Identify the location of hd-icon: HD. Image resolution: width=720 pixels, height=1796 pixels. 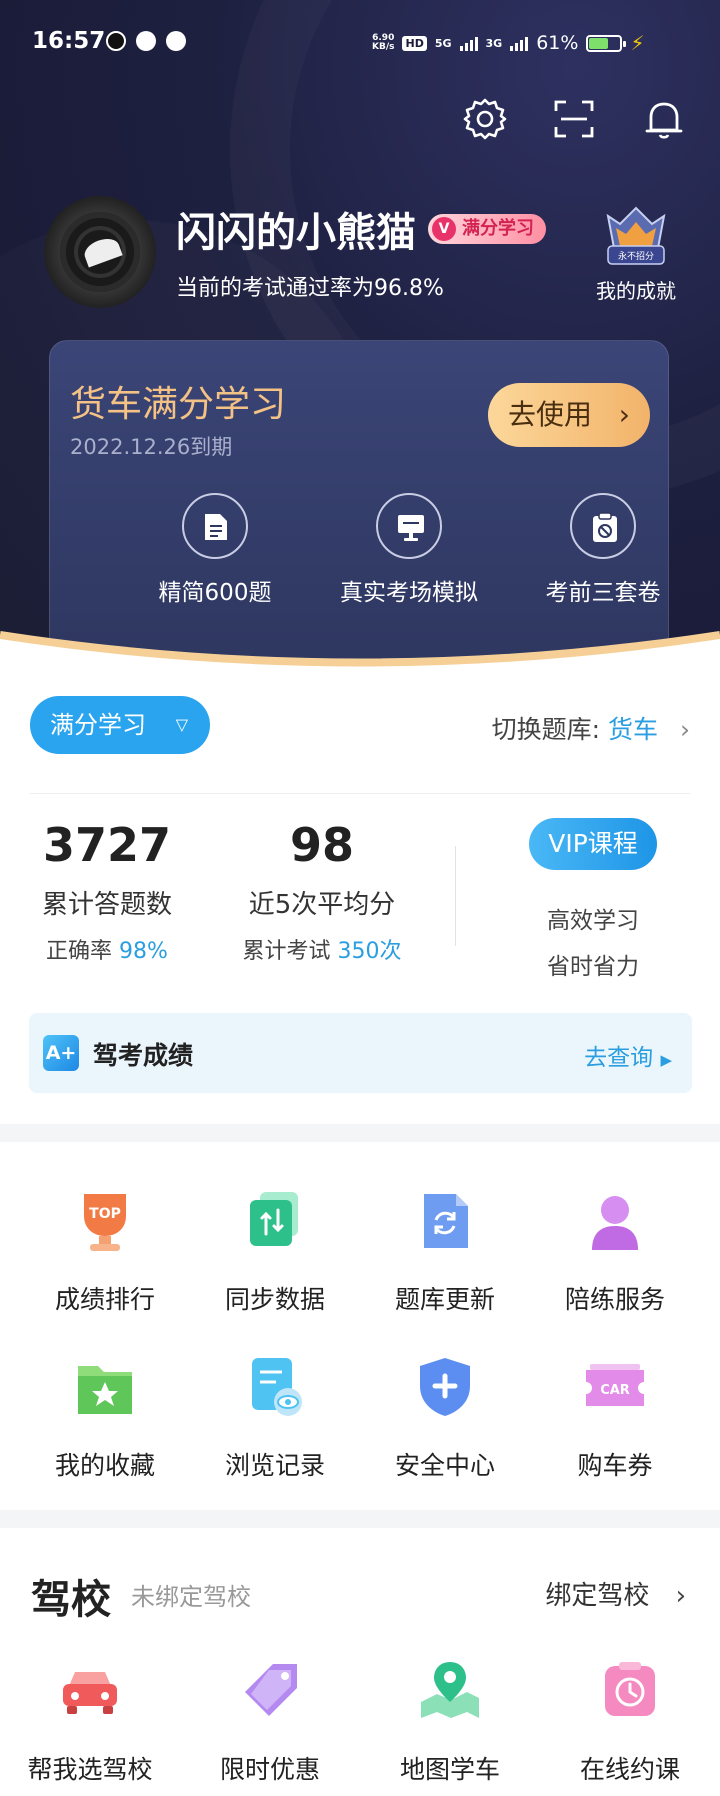
(414, 43).